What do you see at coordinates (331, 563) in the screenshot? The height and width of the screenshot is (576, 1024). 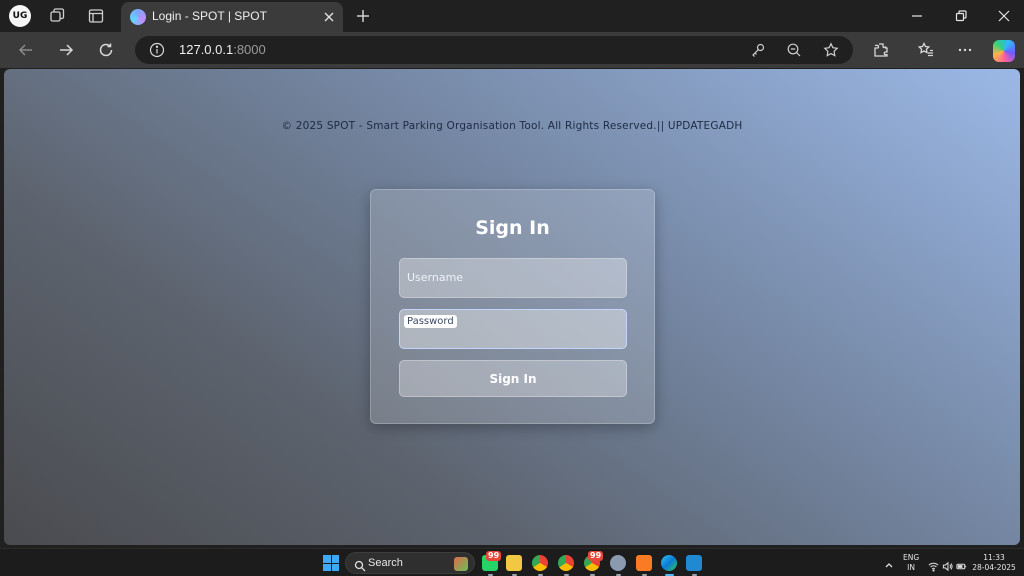 I see `start-button` at bounding box center [331, 563].